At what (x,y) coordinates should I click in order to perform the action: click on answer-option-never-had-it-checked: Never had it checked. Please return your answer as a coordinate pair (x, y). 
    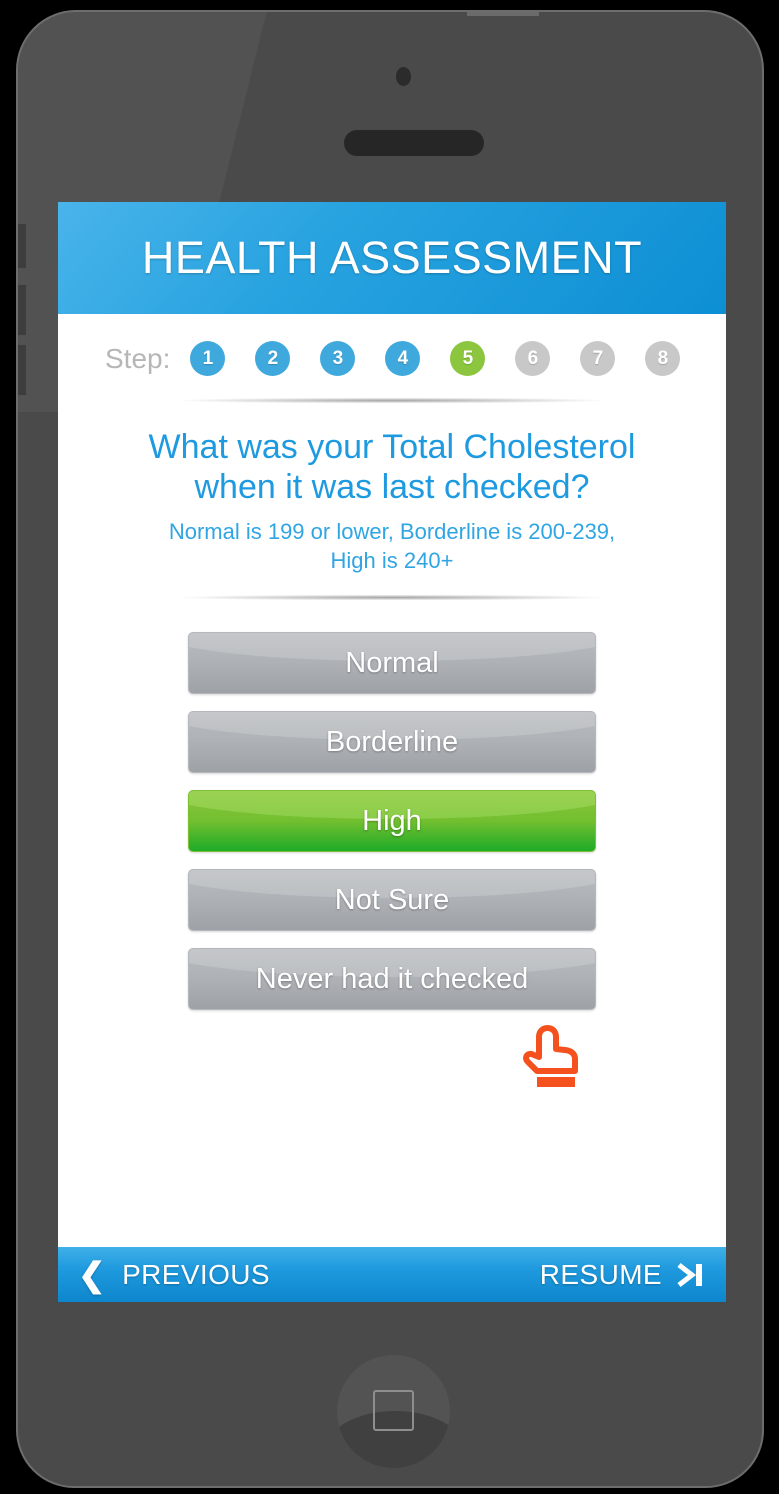
    Looking at the image, I should click on (392, 979).